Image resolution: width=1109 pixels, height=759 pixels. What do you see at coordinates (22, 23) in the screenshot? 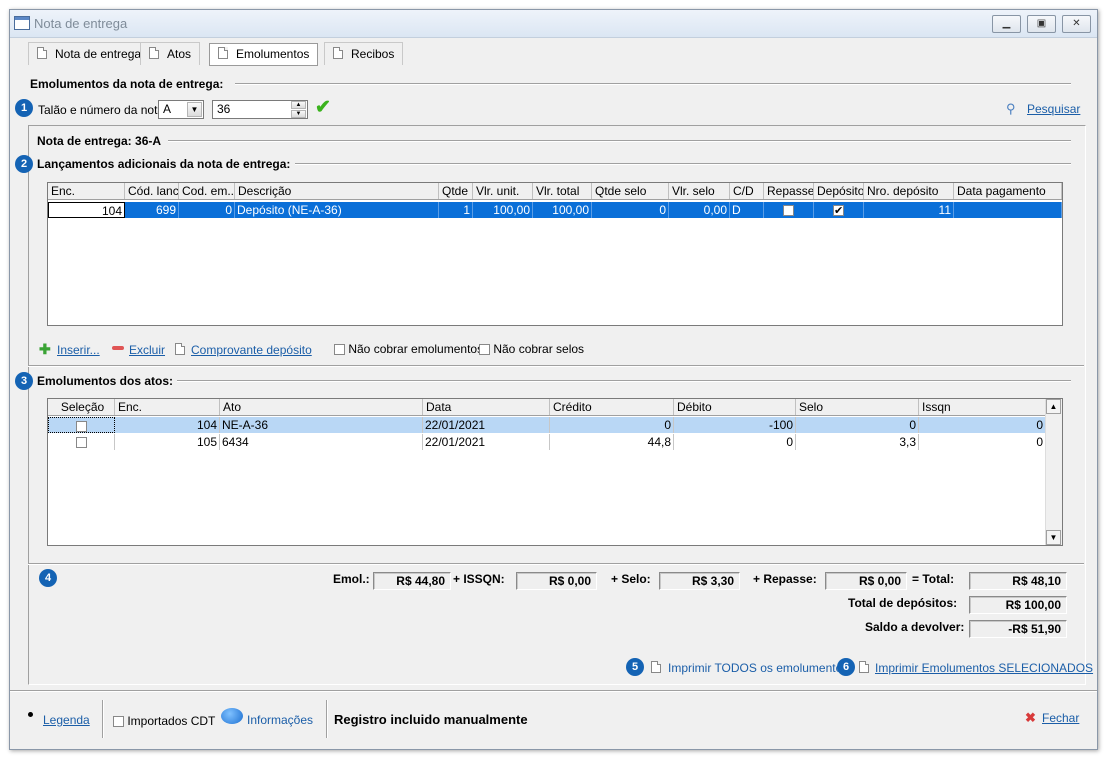
I see `window-icon` at bounding box center [22, 23].